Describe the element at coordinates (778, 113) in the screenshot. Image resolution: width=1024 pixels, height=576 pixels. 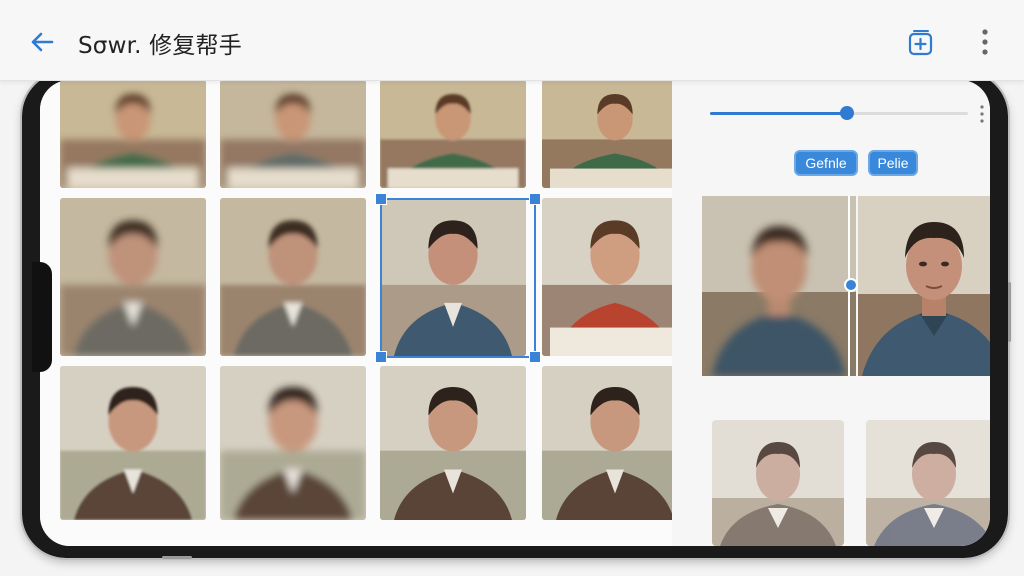
I see `slider-fill` at that location.